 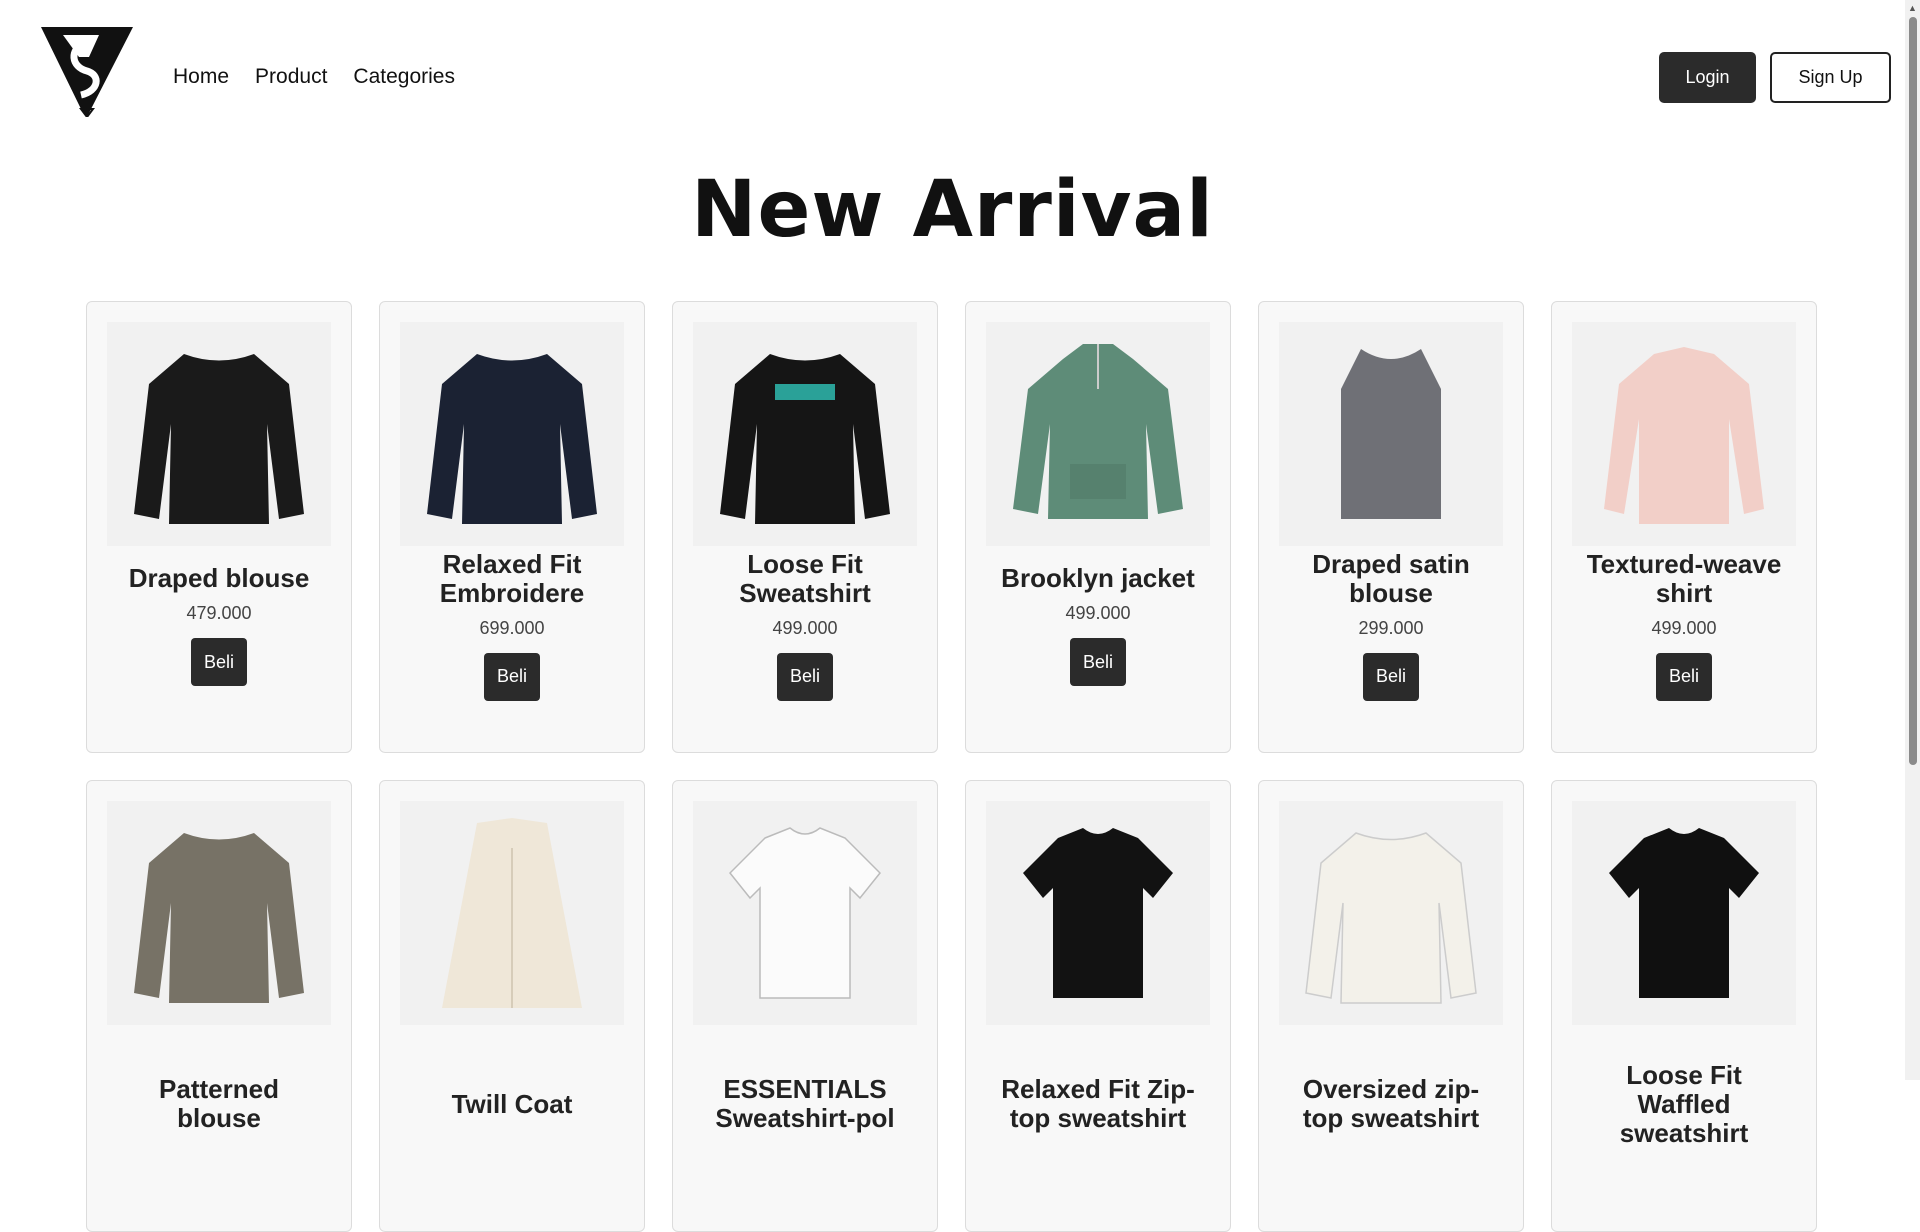 I want to click on product-info: Loose Fit Waffled sweatshirt, so click(x=1684, y=1118).